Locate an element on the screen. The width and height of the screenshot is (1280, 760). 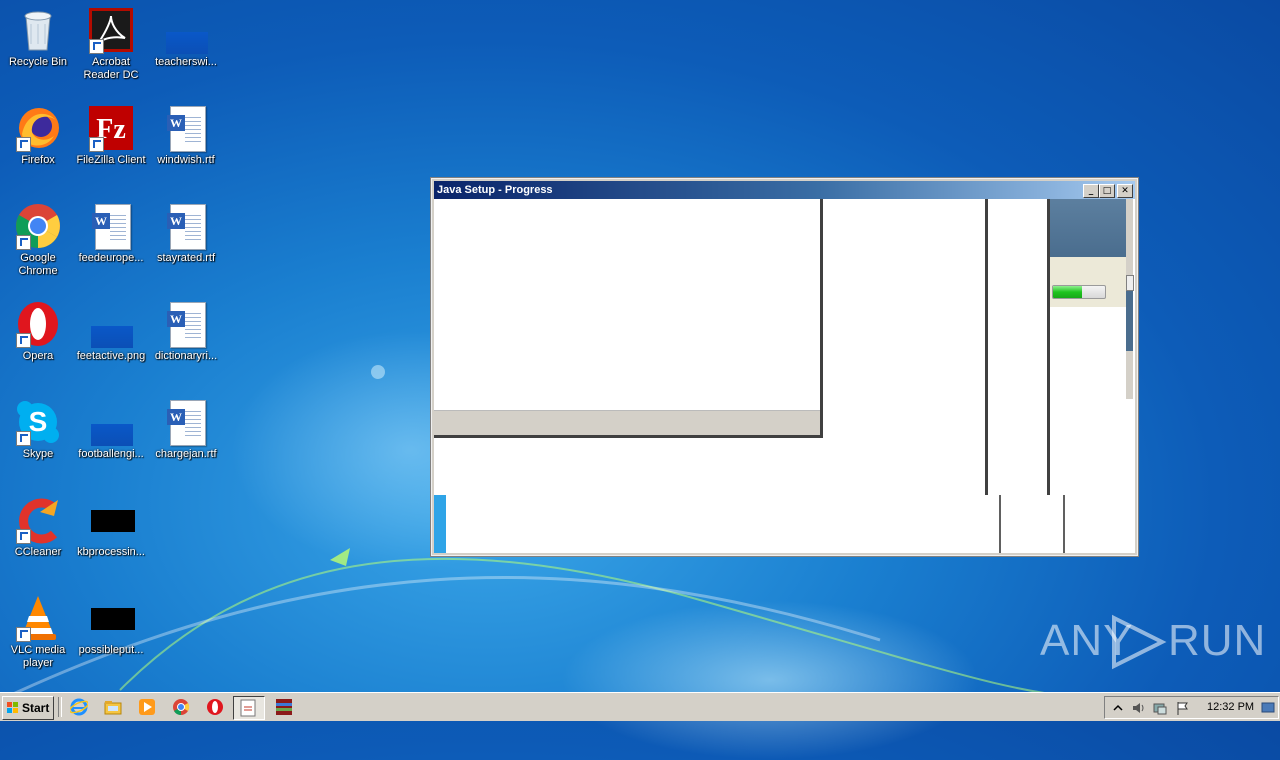
ccleaner-icon is located at coordinates (38, 520).